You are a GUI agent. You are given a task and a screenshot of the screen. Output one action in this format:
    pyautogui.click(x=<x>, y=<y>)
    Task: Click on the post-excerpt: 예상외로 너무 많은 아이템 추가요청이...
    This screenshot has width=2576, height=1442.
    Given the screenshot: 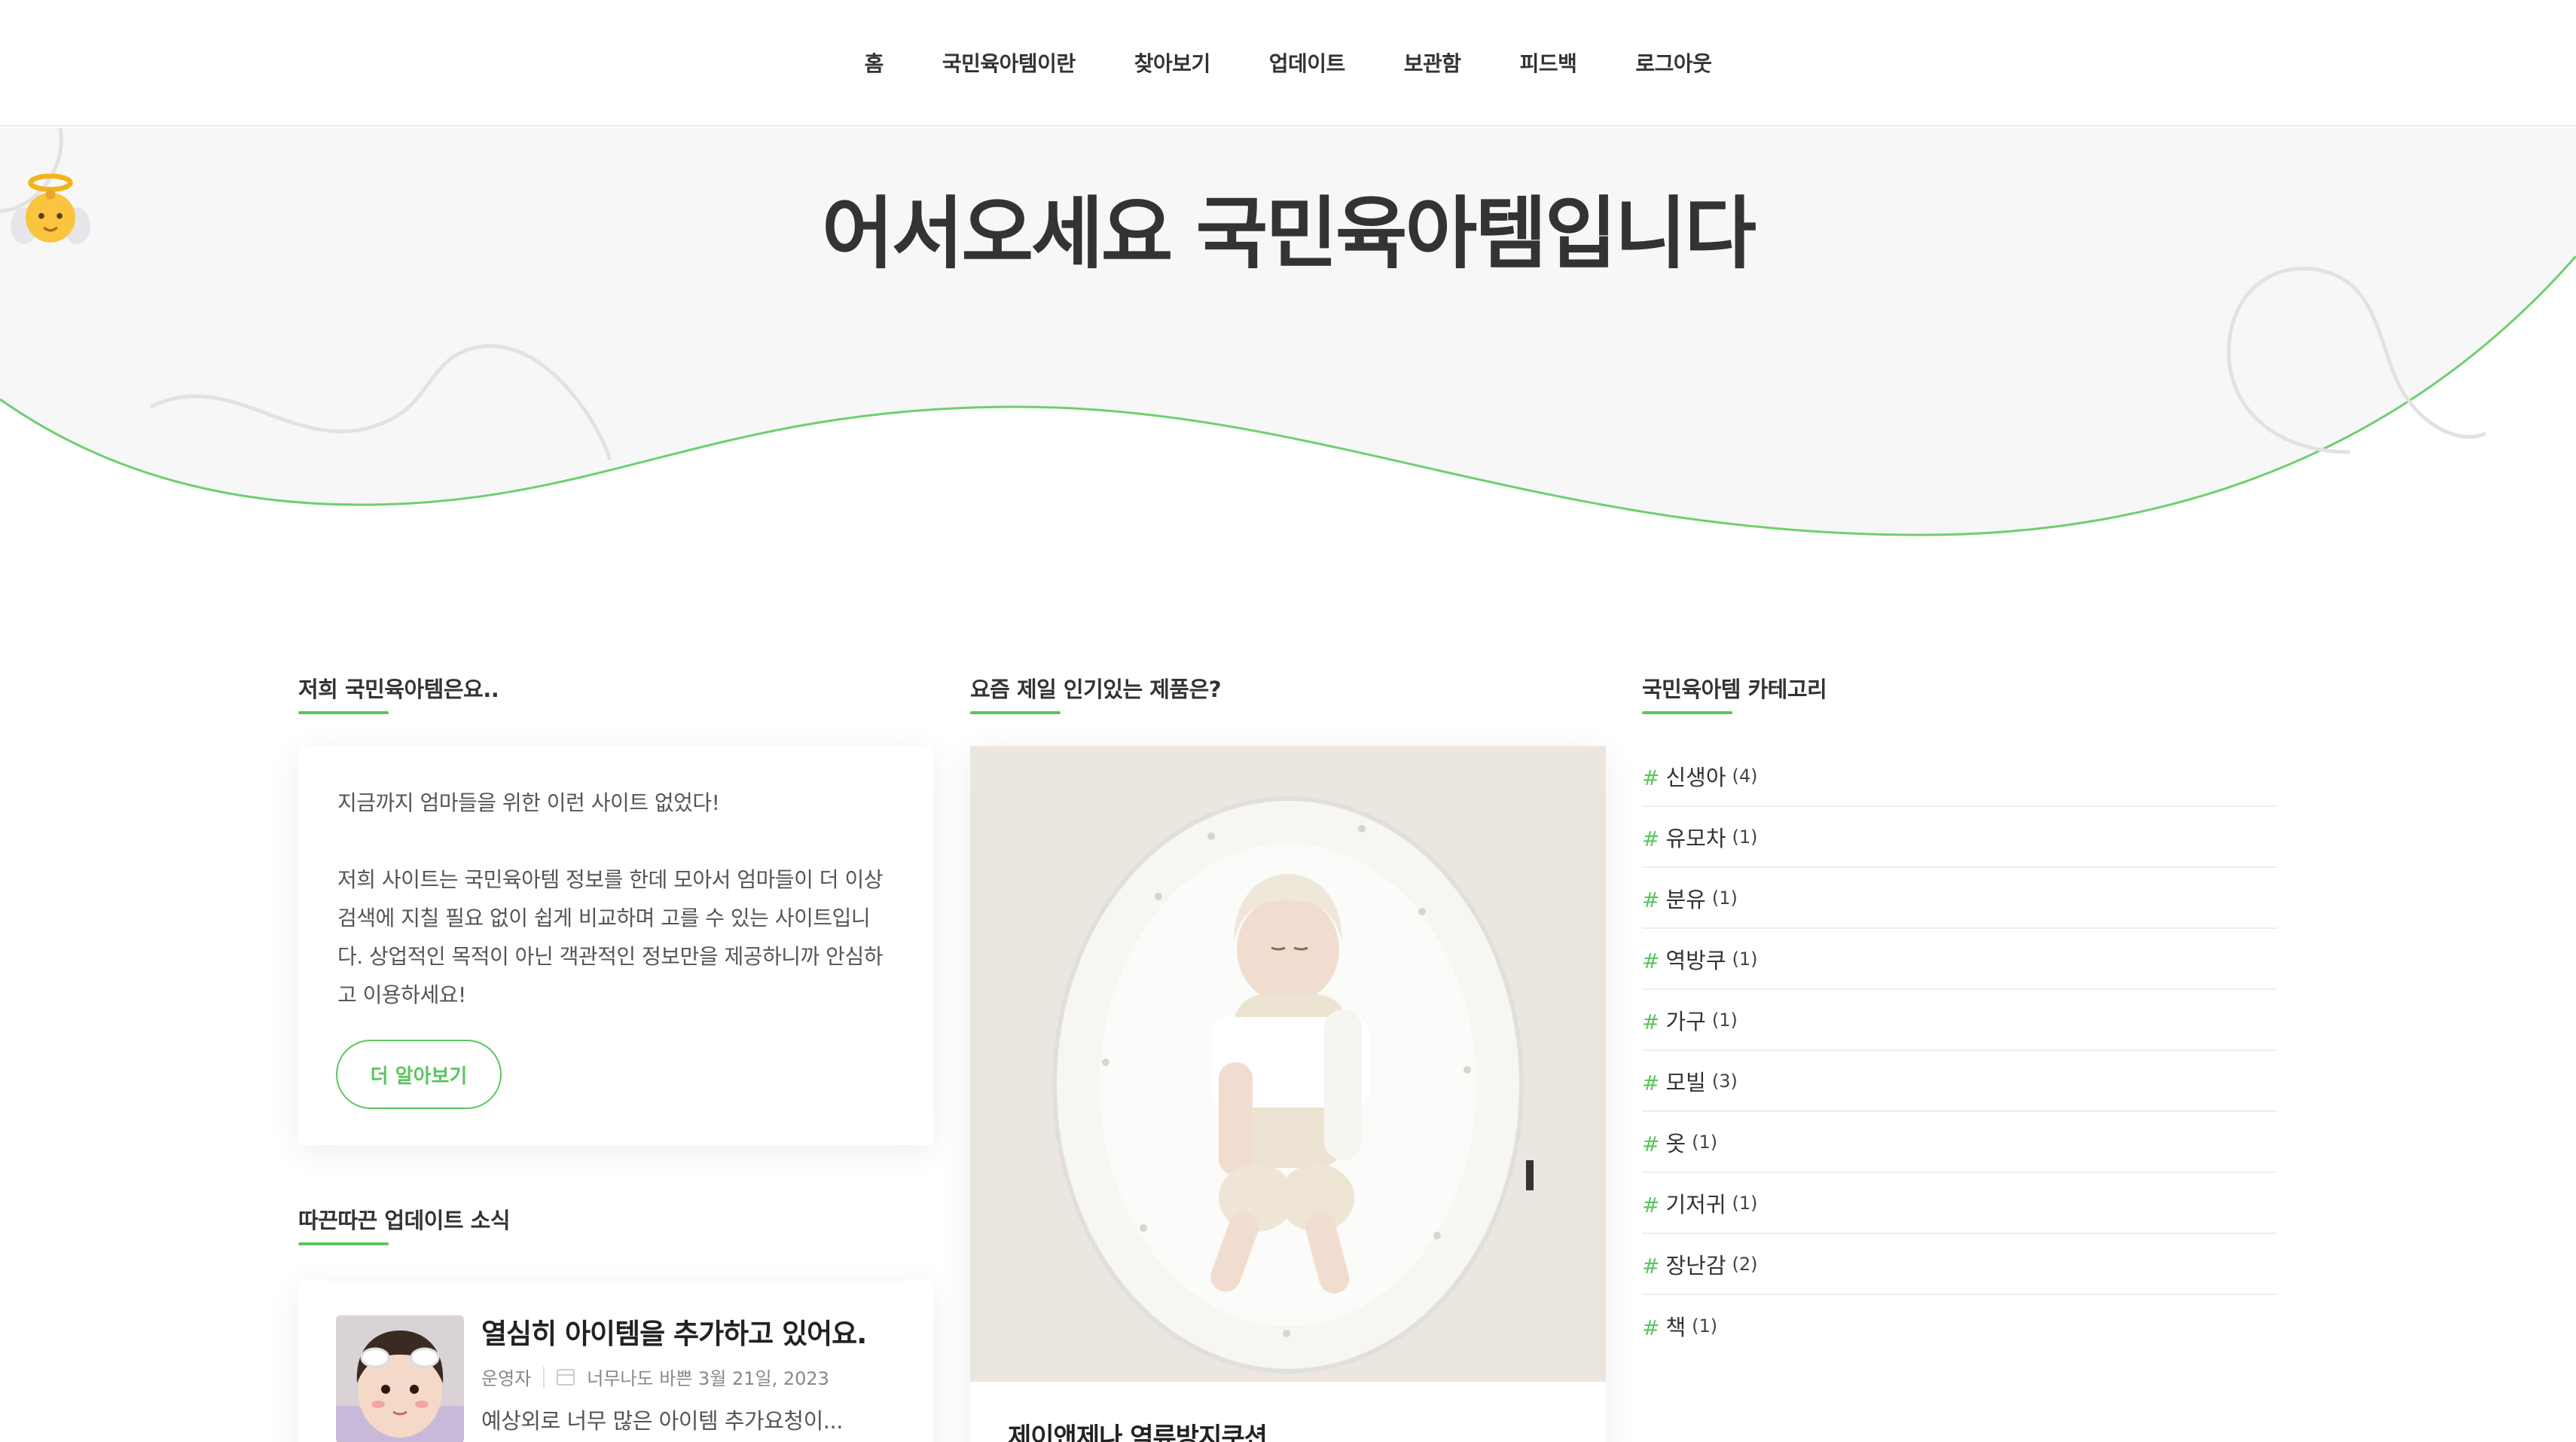 What is the action you would take?
    pyautogui.click(x=662, y=1421)
    